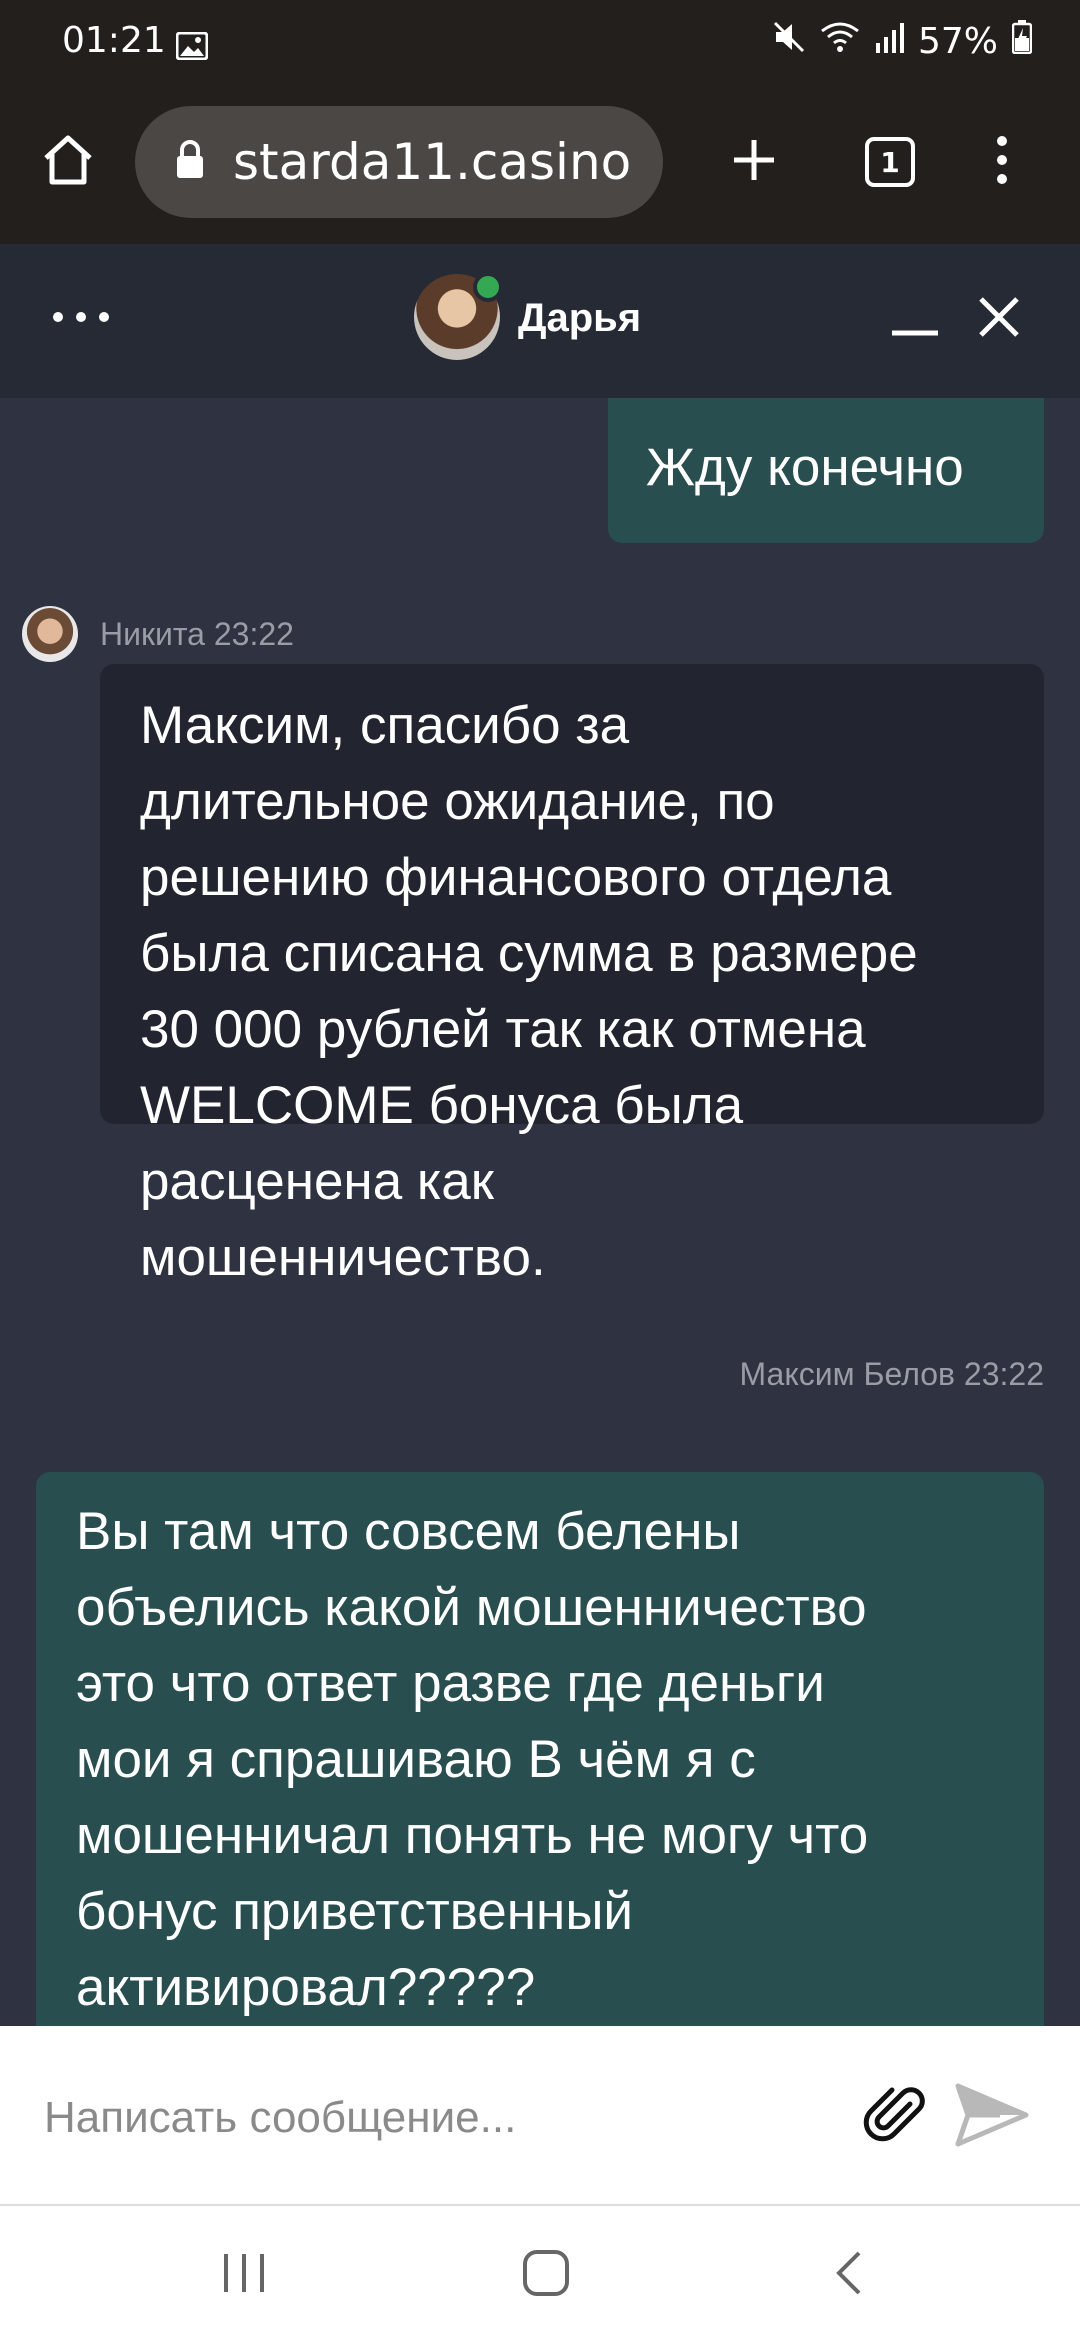  What do you see at coordinates (343, 1257) in the screenshot?
I see `message-line: мошенничество.` at bounding box center [343, 1257].